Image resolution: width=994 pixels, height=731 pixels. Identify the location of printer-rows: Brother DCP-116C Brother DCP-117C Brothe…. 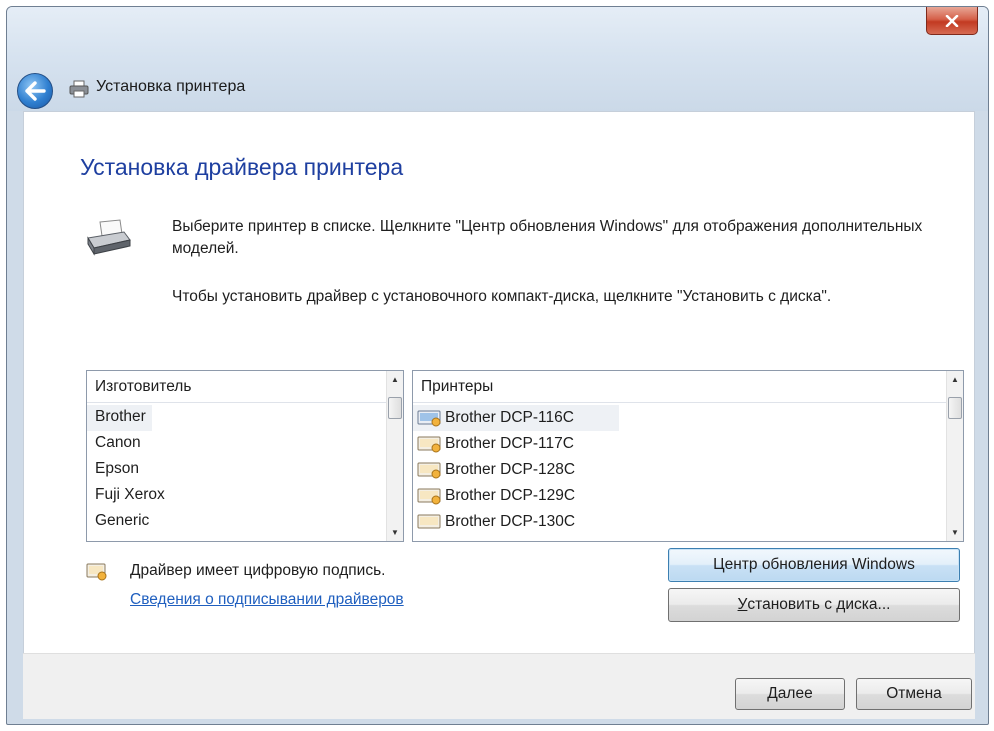
(679, 473).